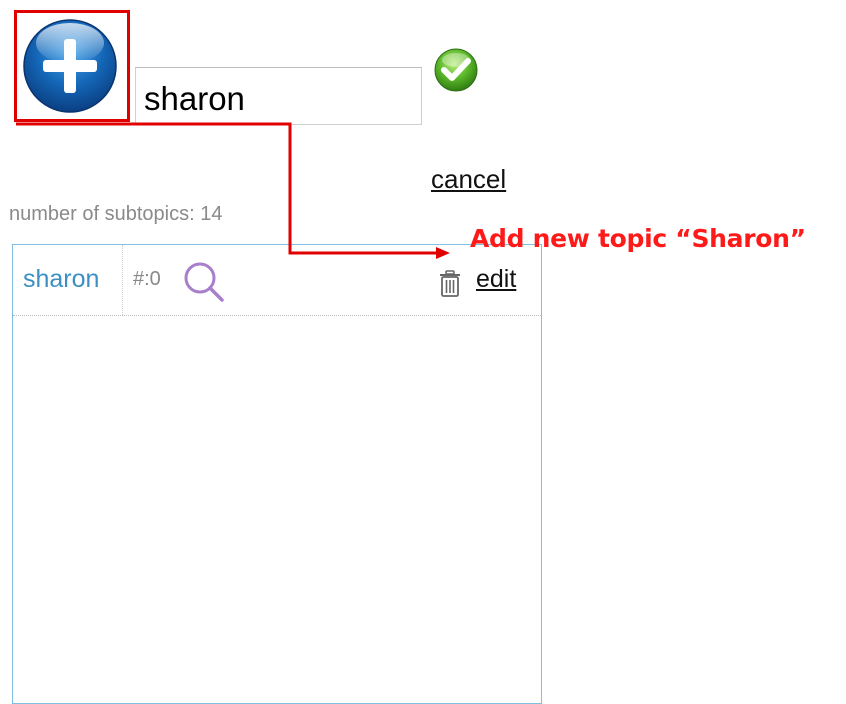  I want to click on subtopic-count-label: number of subtopics: 14, so click(116, 214).